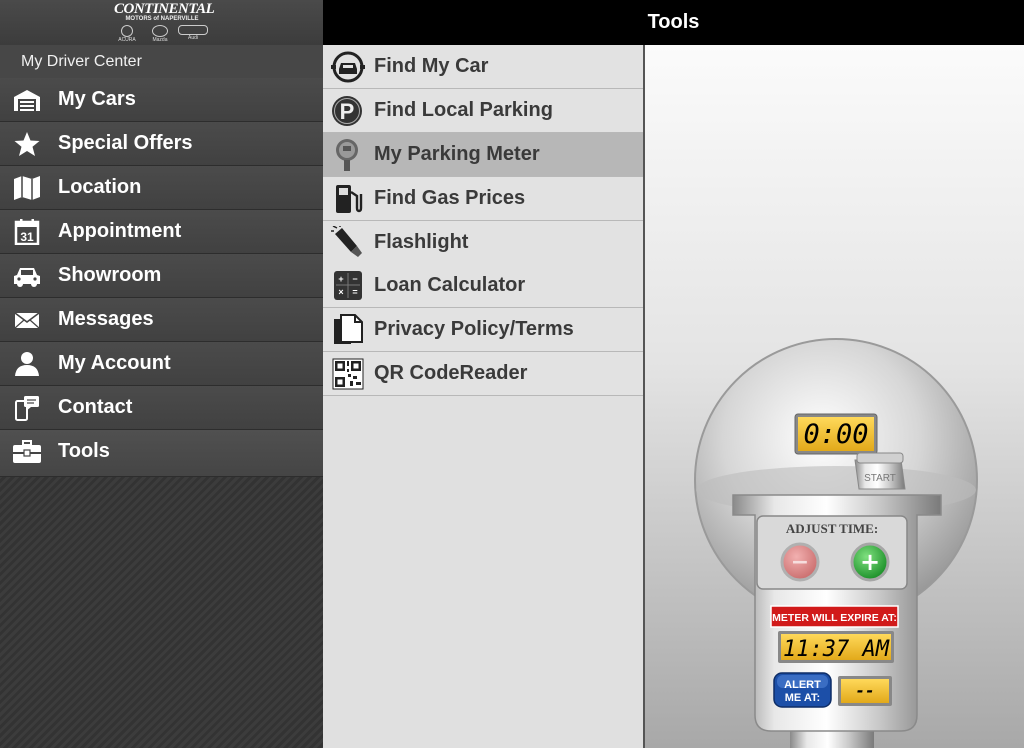 The image size is (1024, 748). I want to click on car-icon, so click(27, 277).